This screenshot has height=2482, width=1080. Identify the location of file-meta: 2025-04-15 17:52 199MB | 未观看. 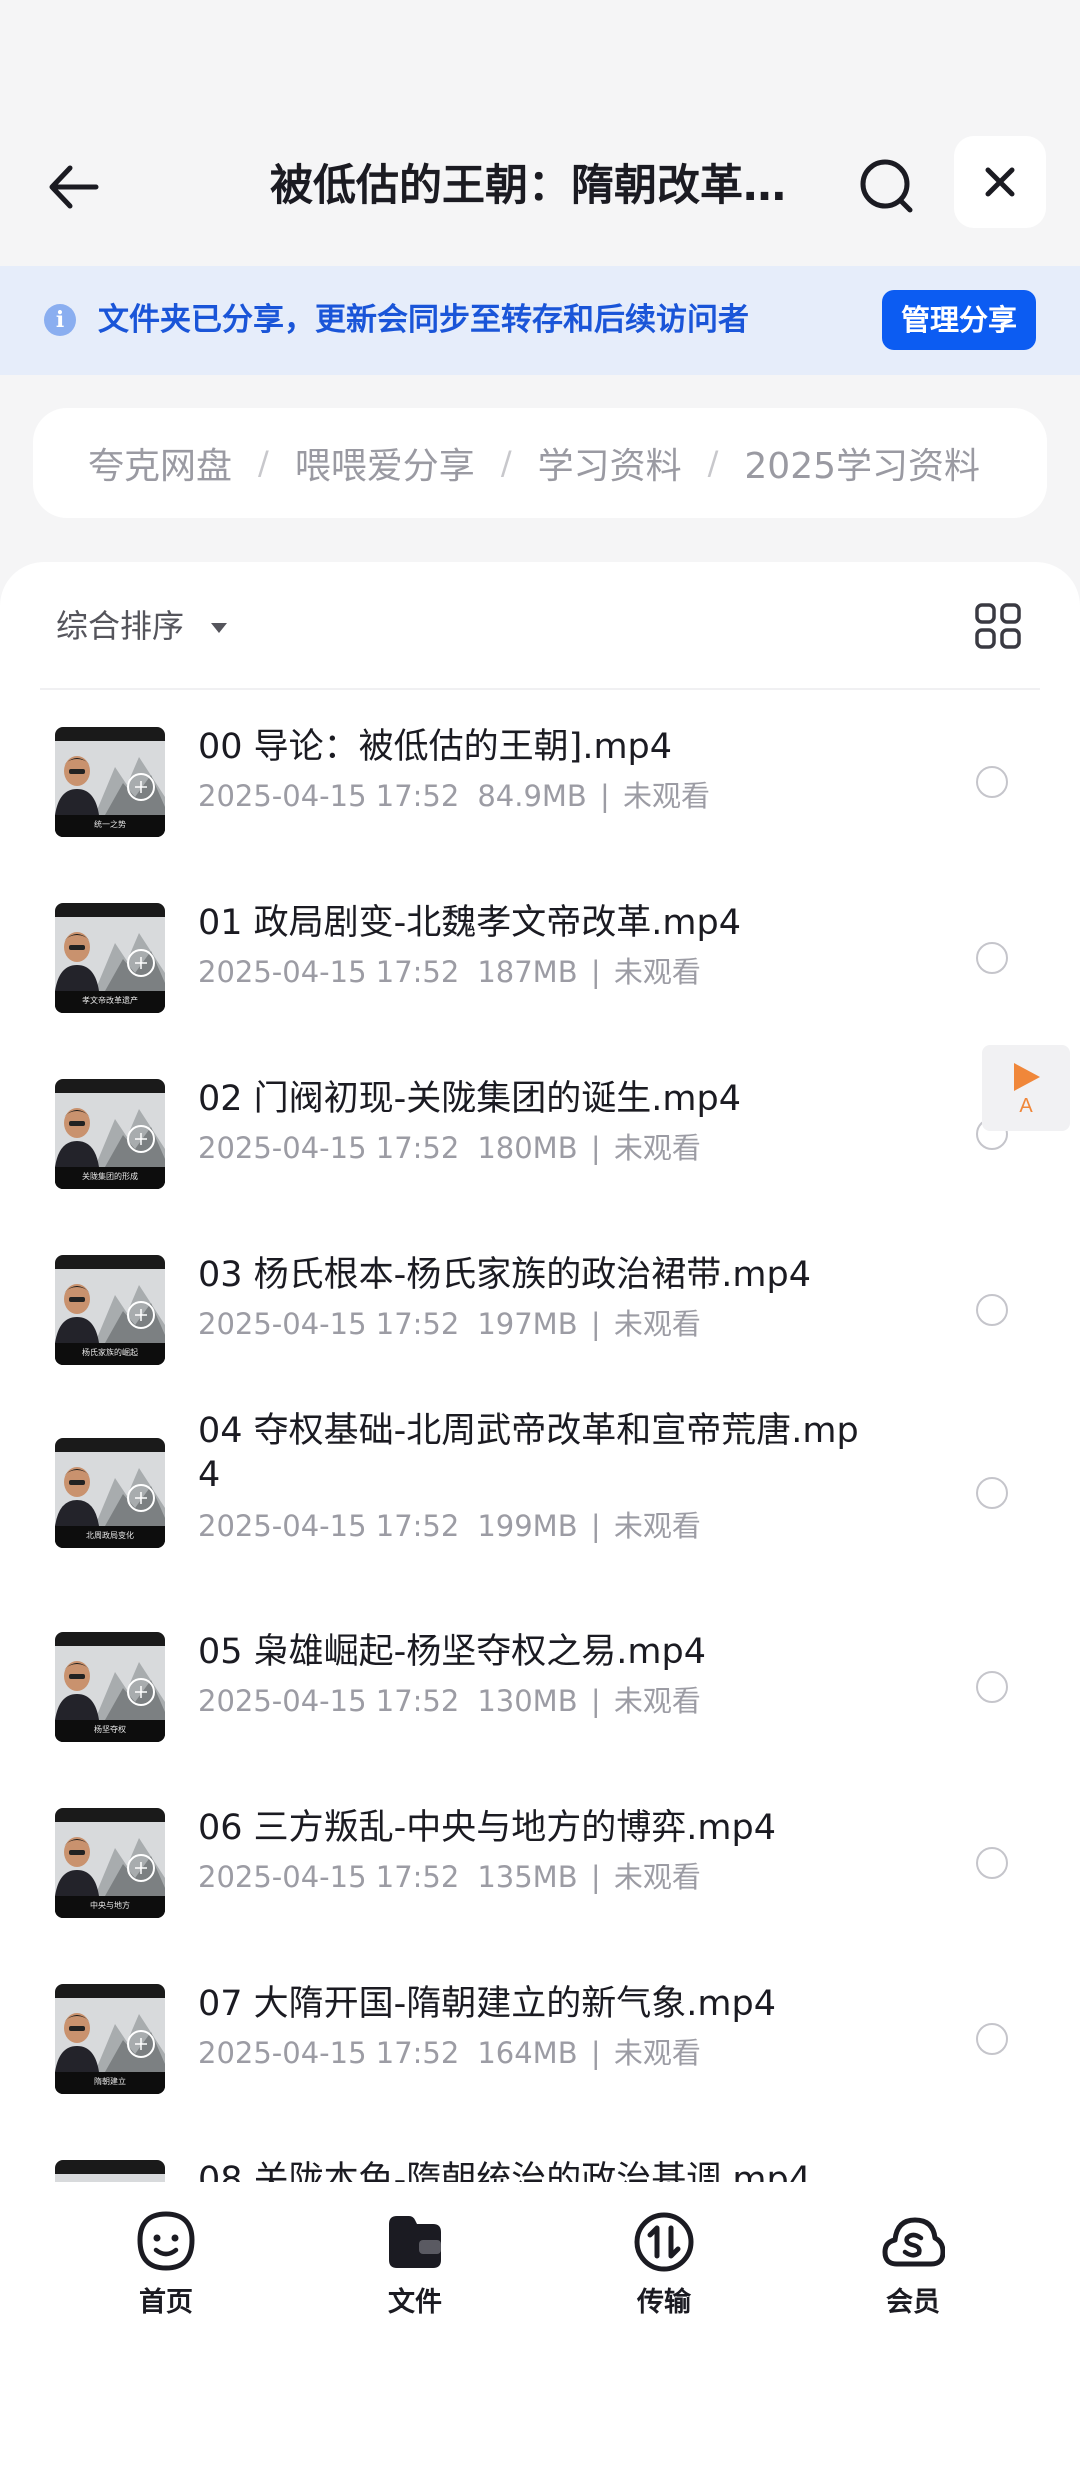
(449, 1526).